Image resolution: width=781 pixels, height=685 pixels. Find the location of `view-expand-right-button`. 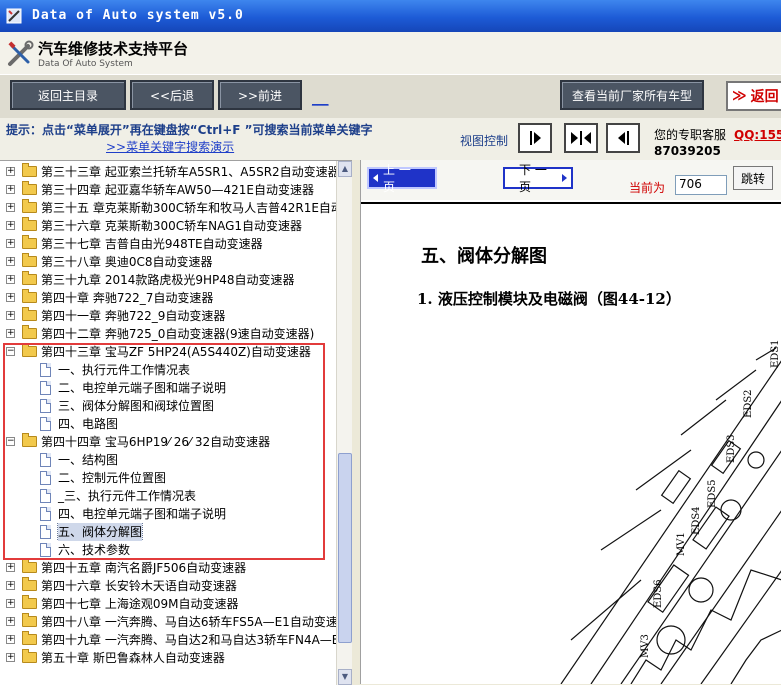

view-expand-right-button is located at coordinates (535, 138).